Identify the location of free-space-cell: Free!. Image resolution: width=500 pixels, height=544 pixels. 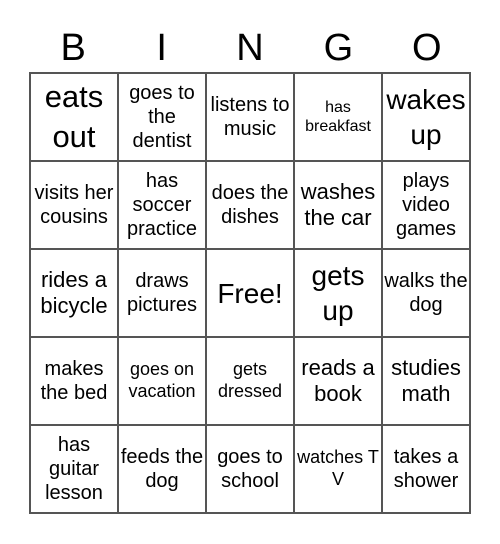
(250, 293).